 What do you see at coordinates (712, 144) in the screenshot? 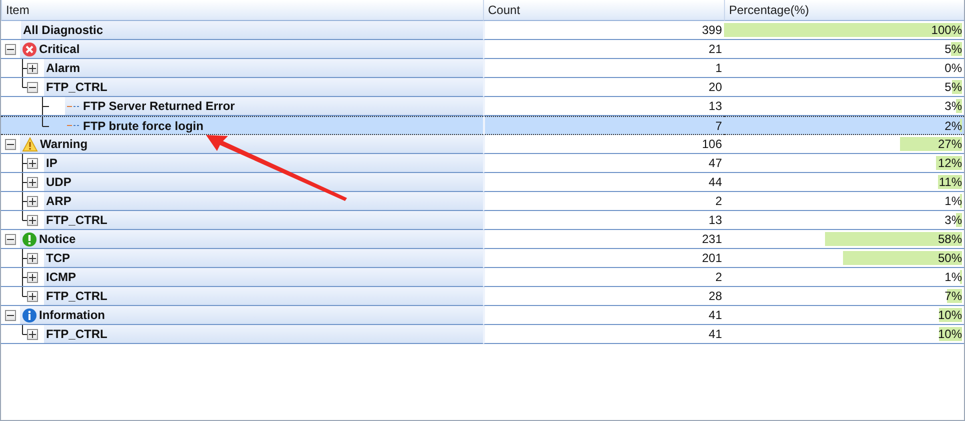
I see `count-value: 106` at bounding box center [712, 144].